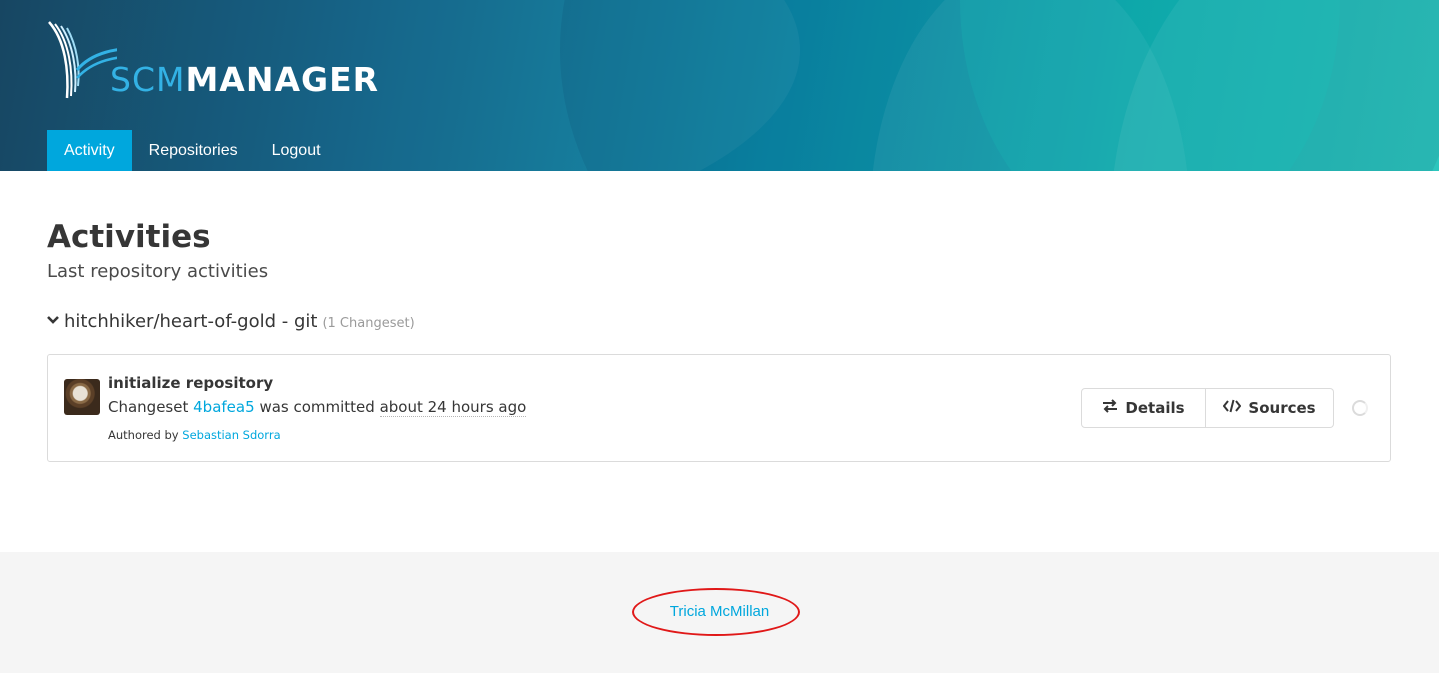 The height and width of the screenshot is (673, 1439). What do you see at coordinates (1110, 408) in the screenshot?
I see `exchange-icon` at bounding box center [1110, 408].